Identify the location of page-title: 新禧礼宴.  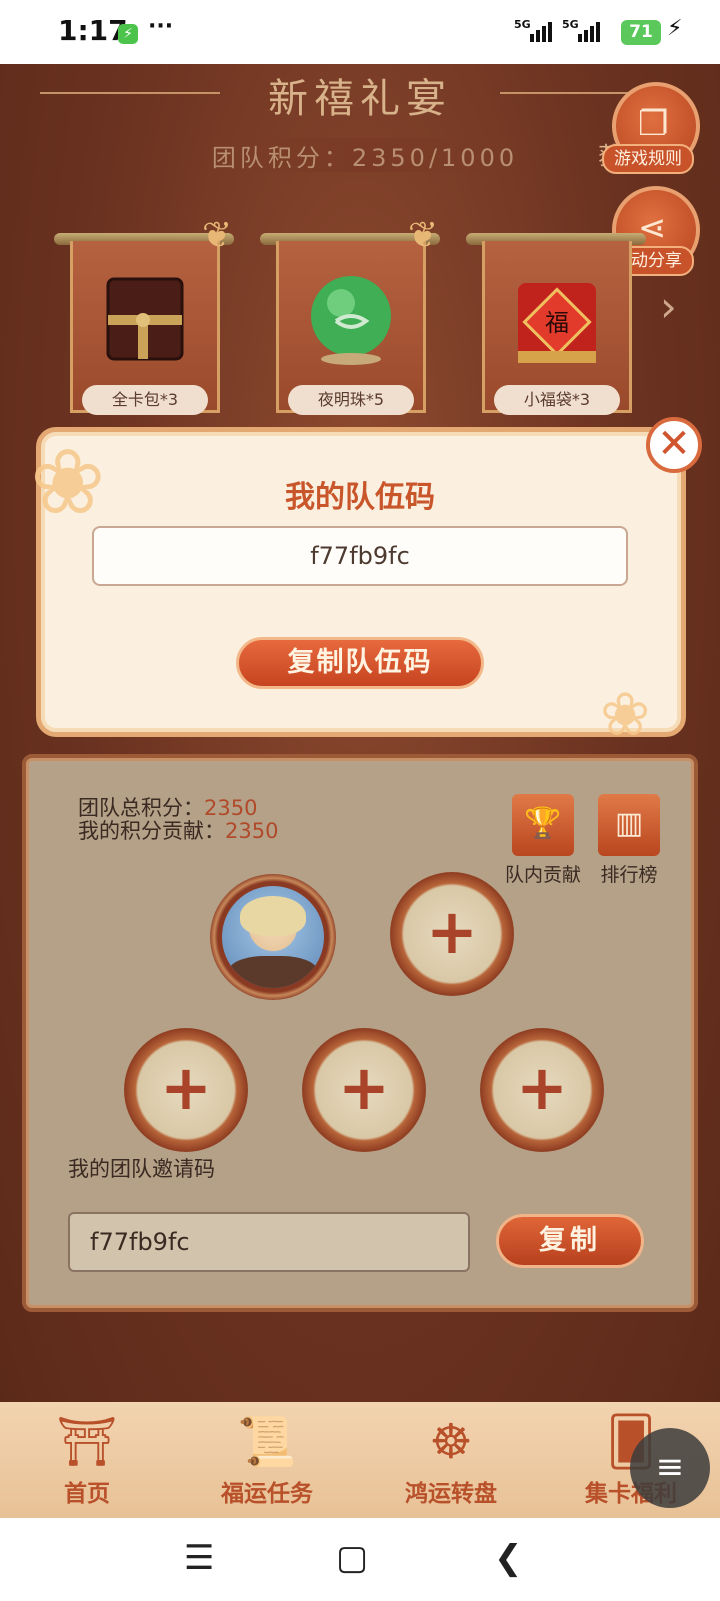
(360, 99).